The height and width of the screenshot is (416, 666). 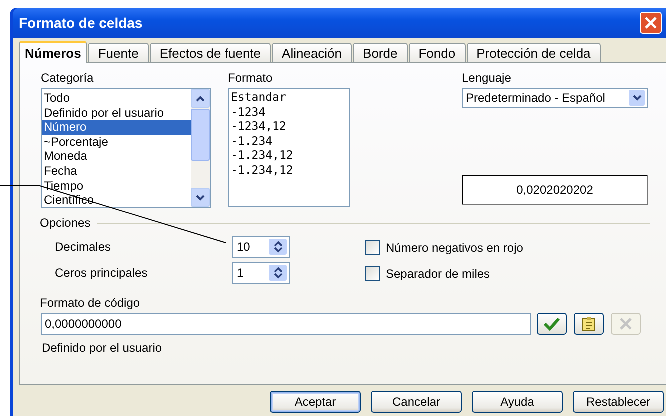 What do you see at coordinates (289, 112) in the screenshot?
I see `list-item: -1234` at bounding box center [289, 112].